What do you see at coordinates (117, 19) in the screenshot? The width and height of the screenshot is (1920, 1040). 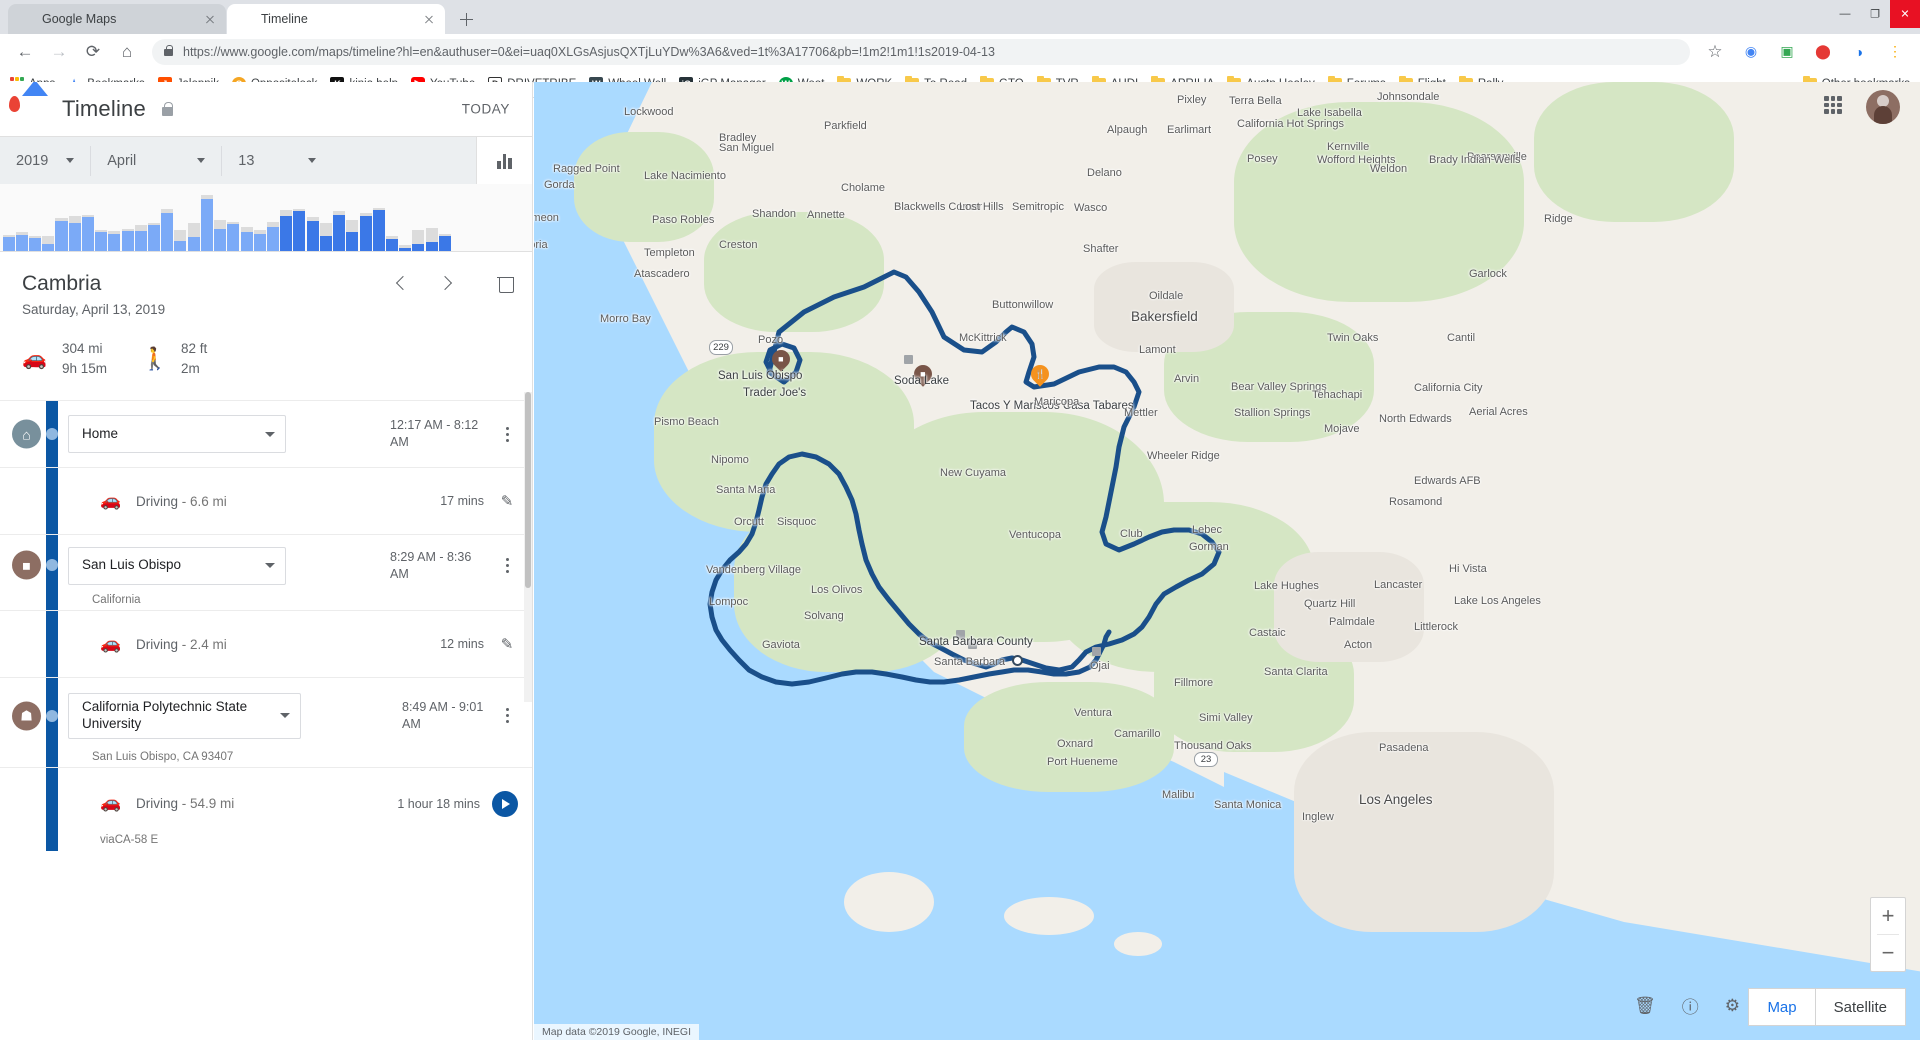 I see `tab-google-maps: Google Maps` at bounding box center [117, 19].